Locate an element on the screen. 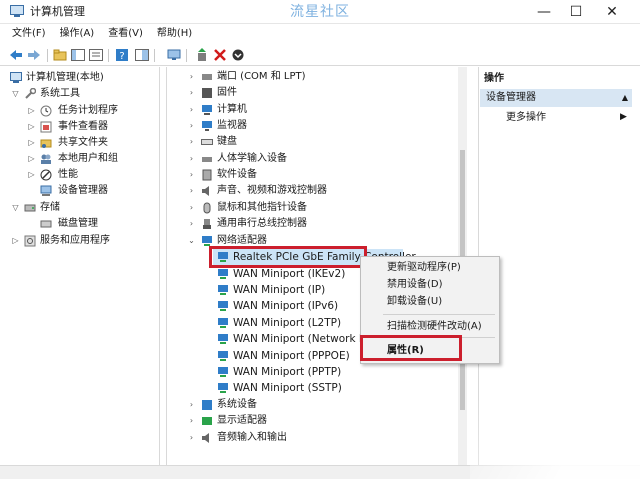  tree-item-storage: ▽ 存储 is located at coordinates (80, 208).